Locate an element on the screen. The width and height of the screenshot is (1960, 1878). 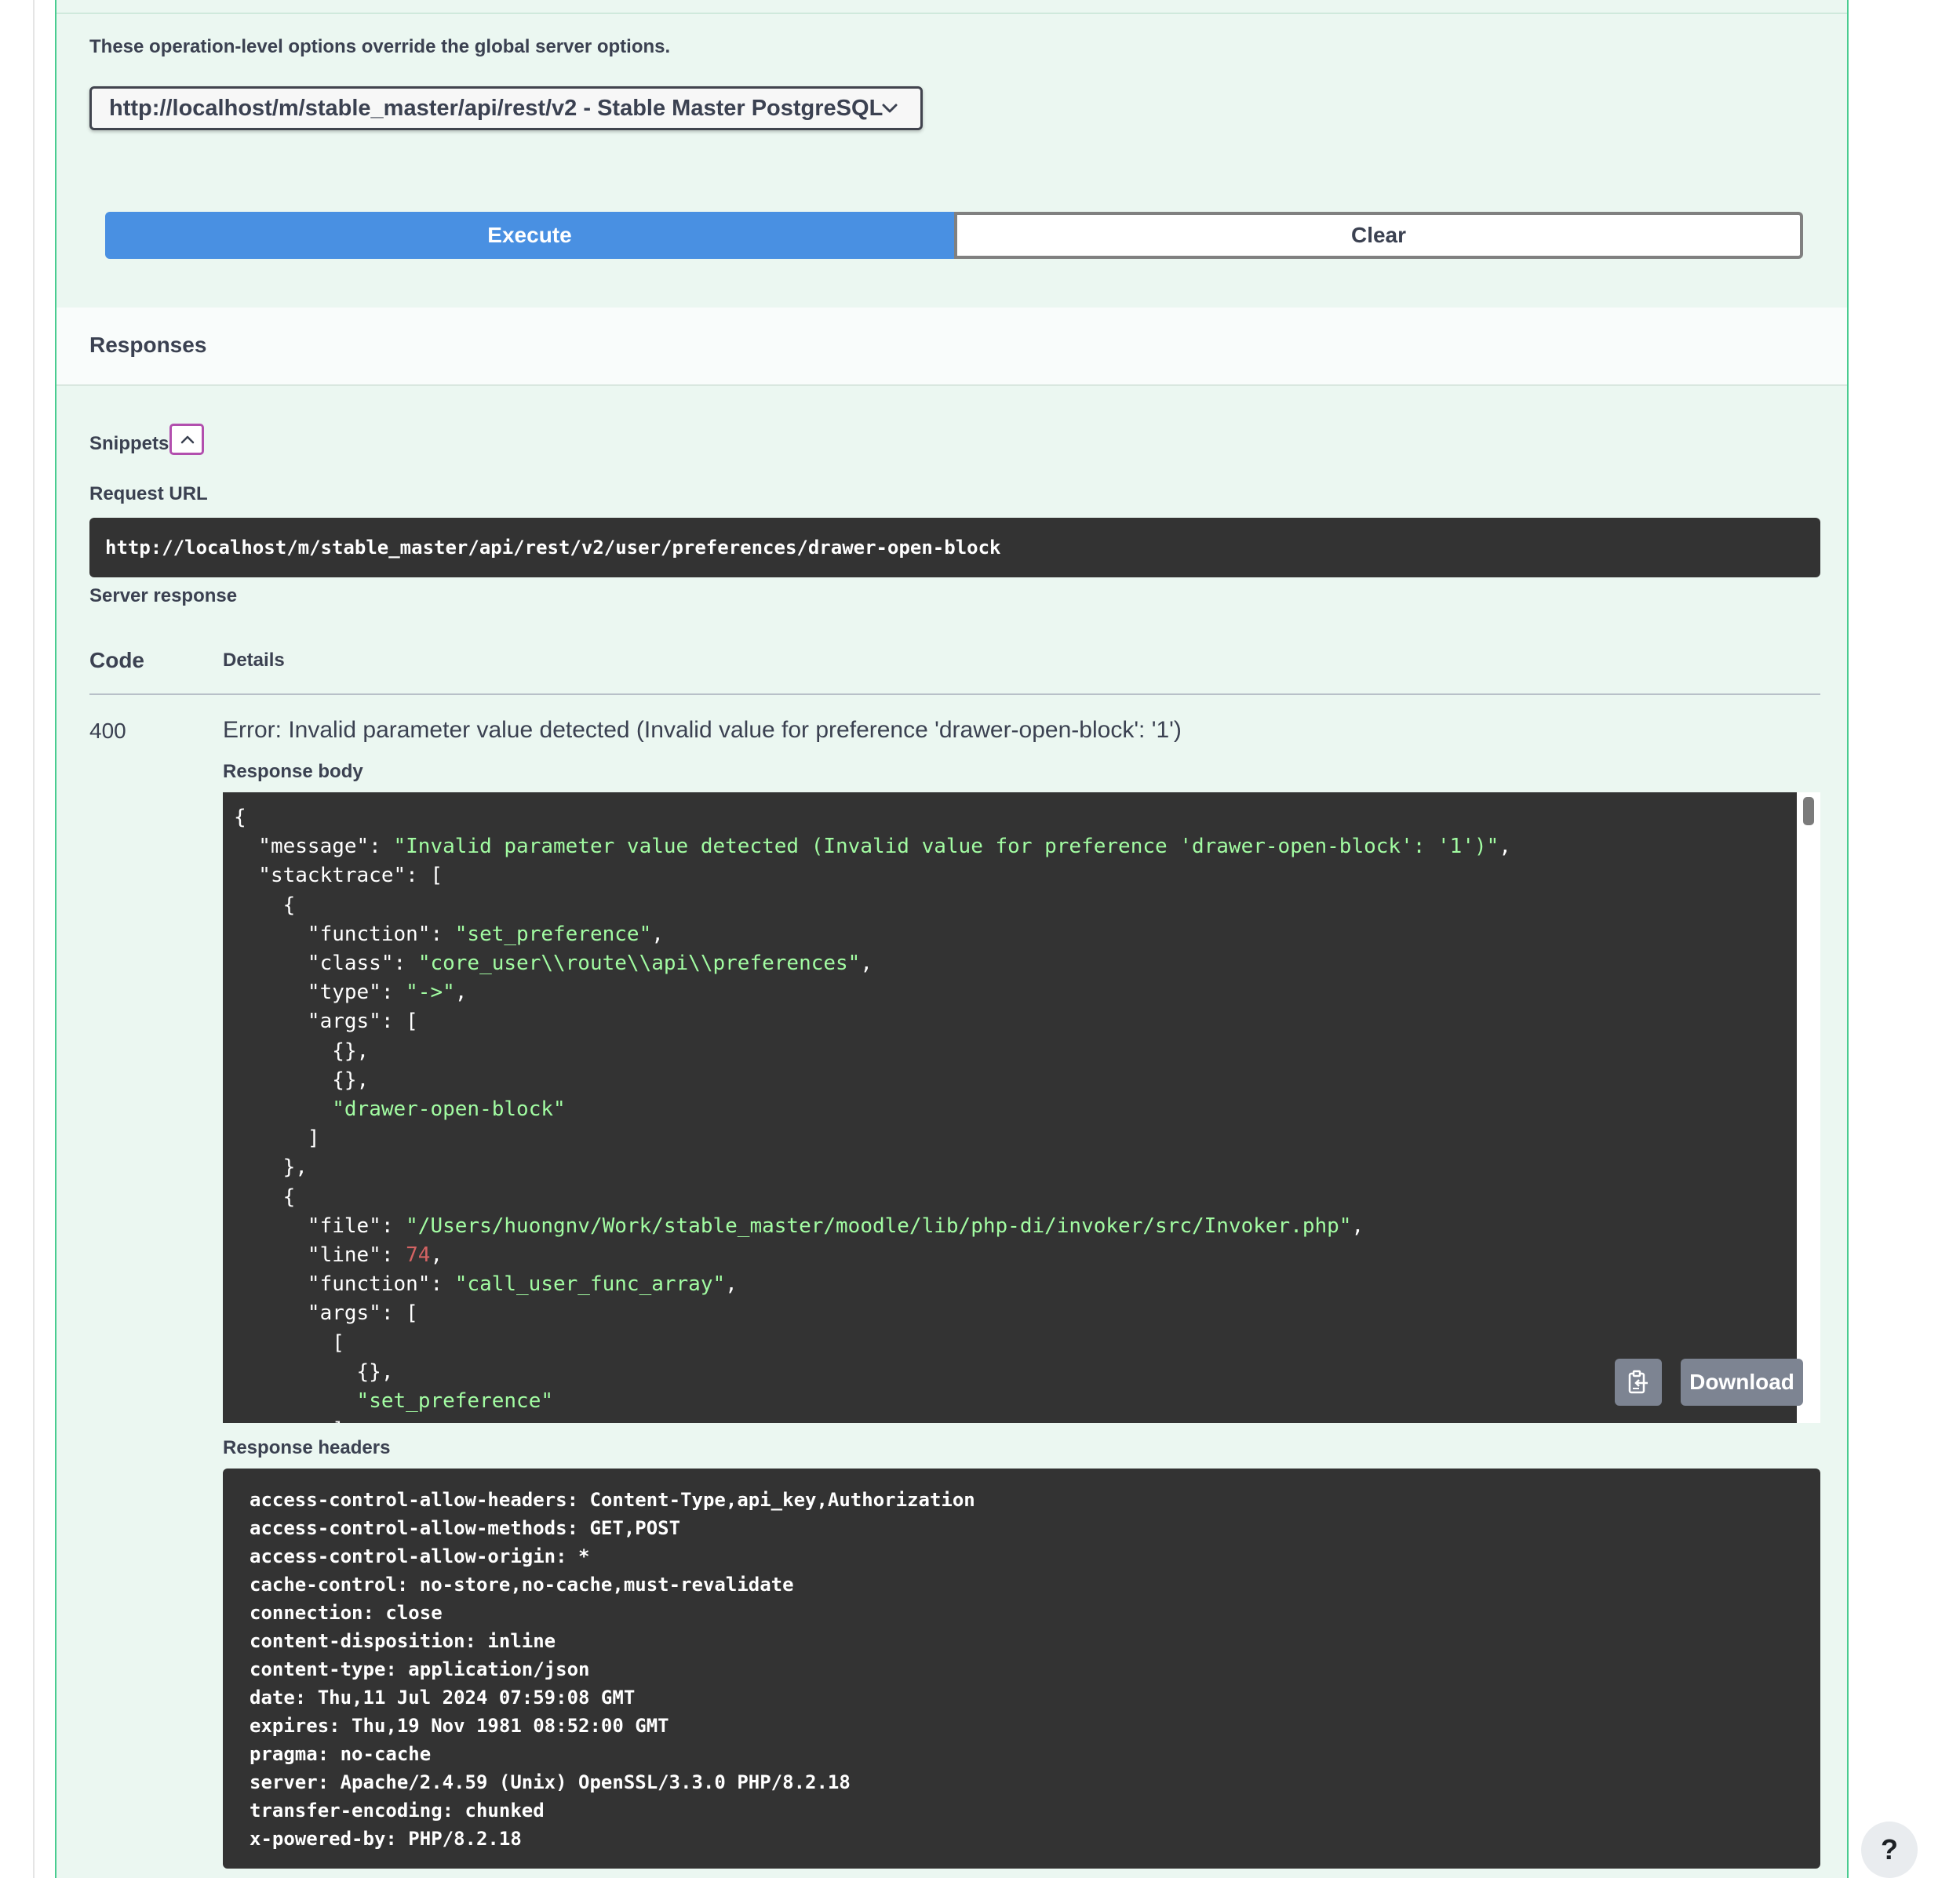
json-token: }, is located at coordinates (271, 1168).